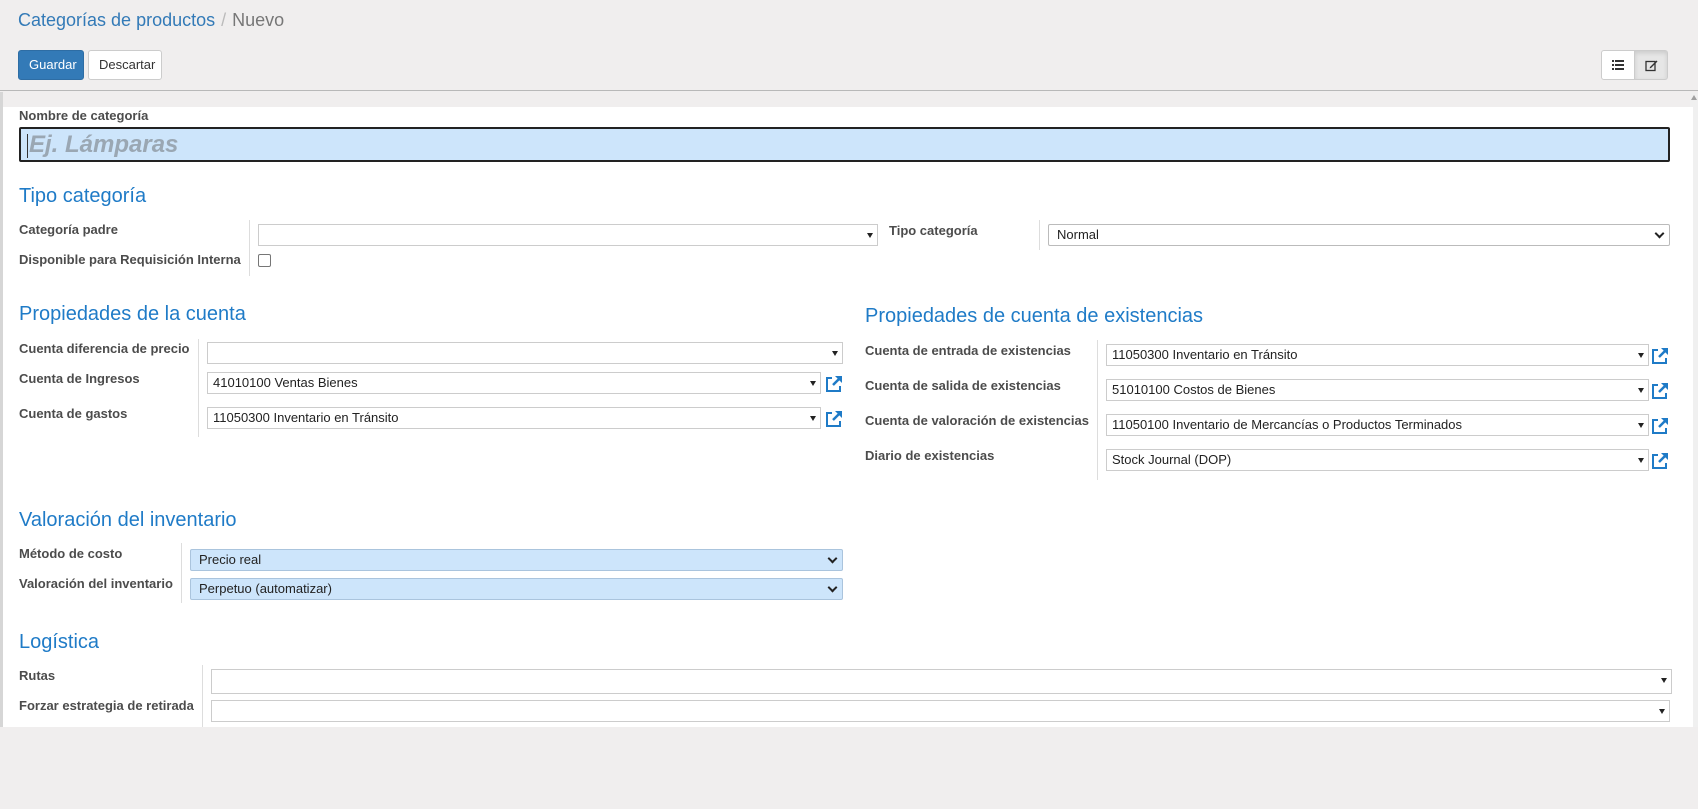  What do you see at coordinates (306, 417) in the screenshot?
I see `expense-account-value: 11050300 Inventario en Tránsito` at bounding box center [306, 417].